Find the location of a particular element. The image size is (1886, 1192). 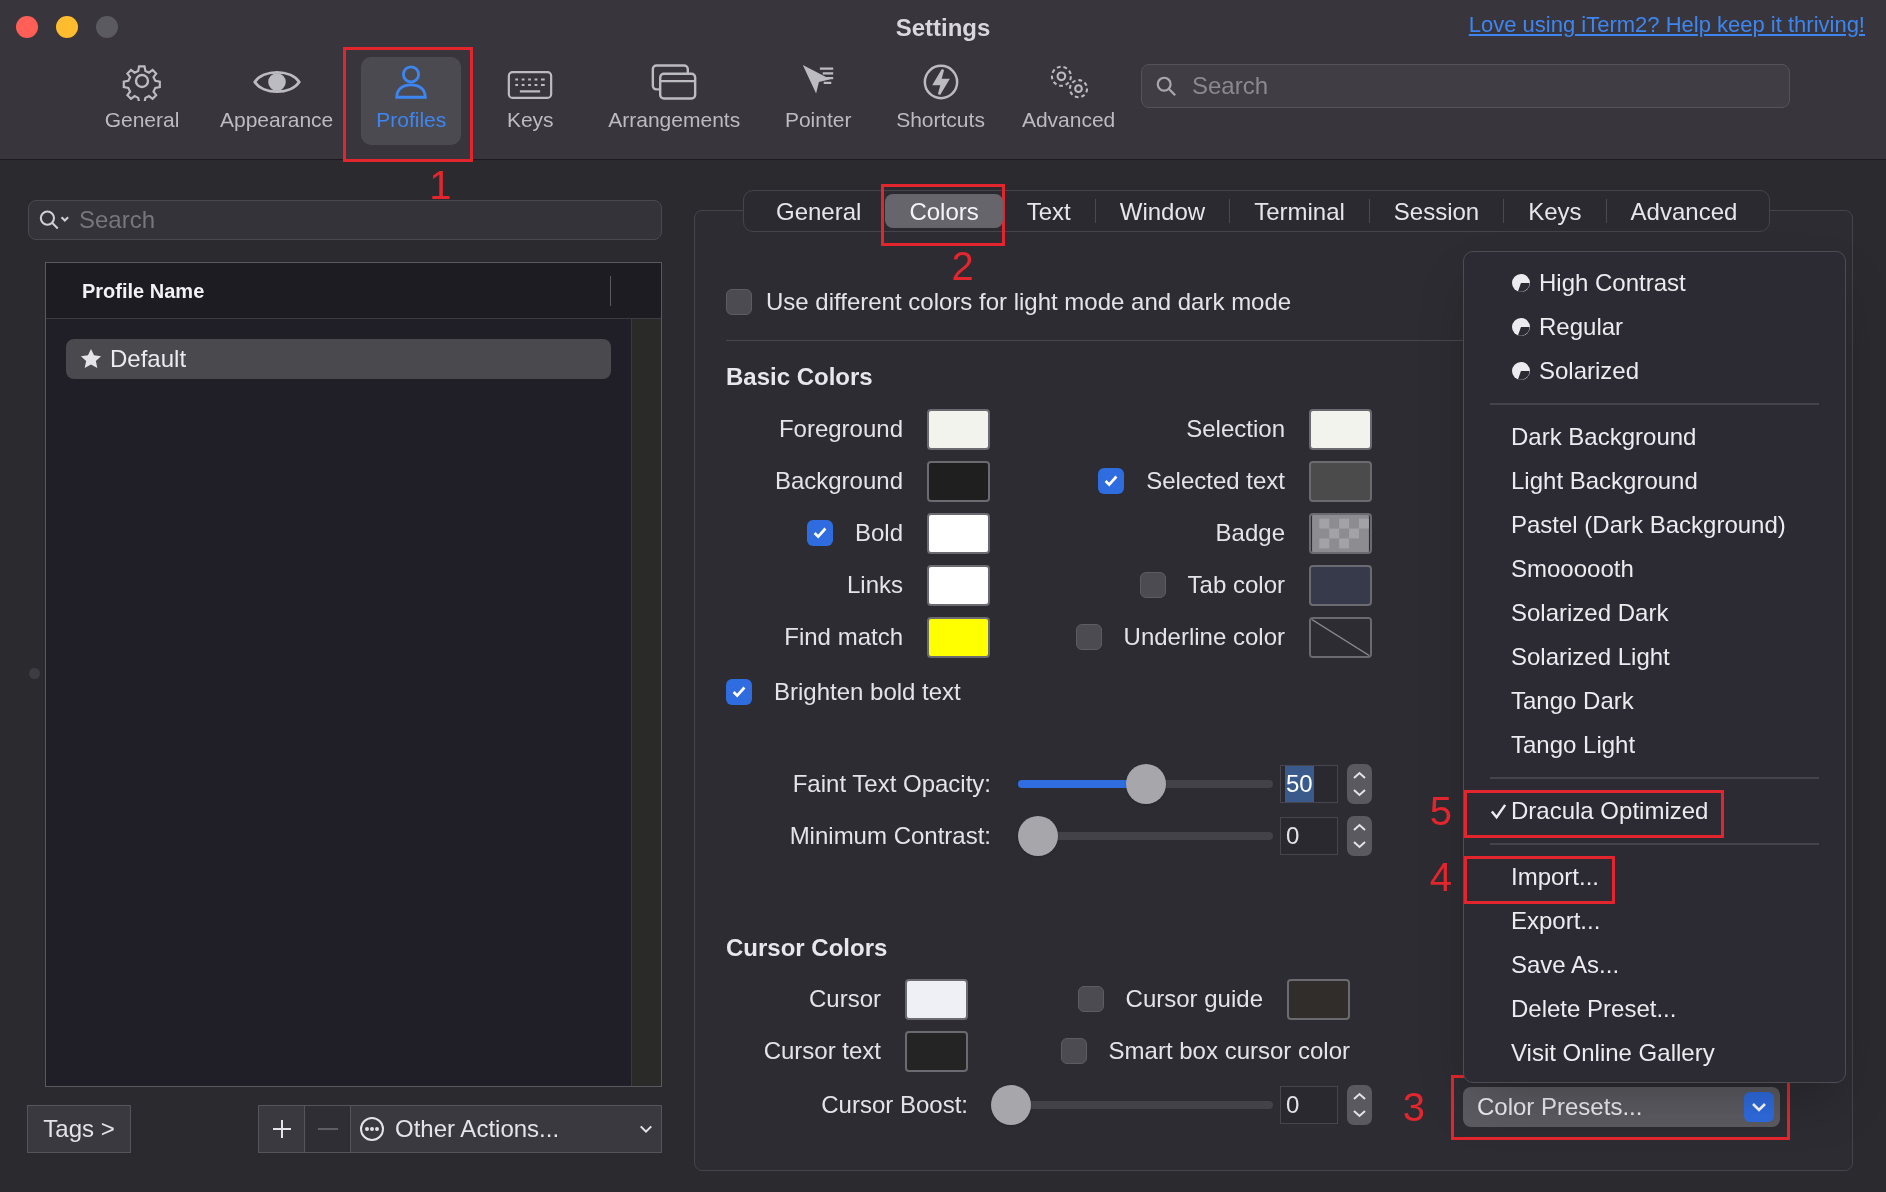

add-button is located at coordinates (281, 1129).